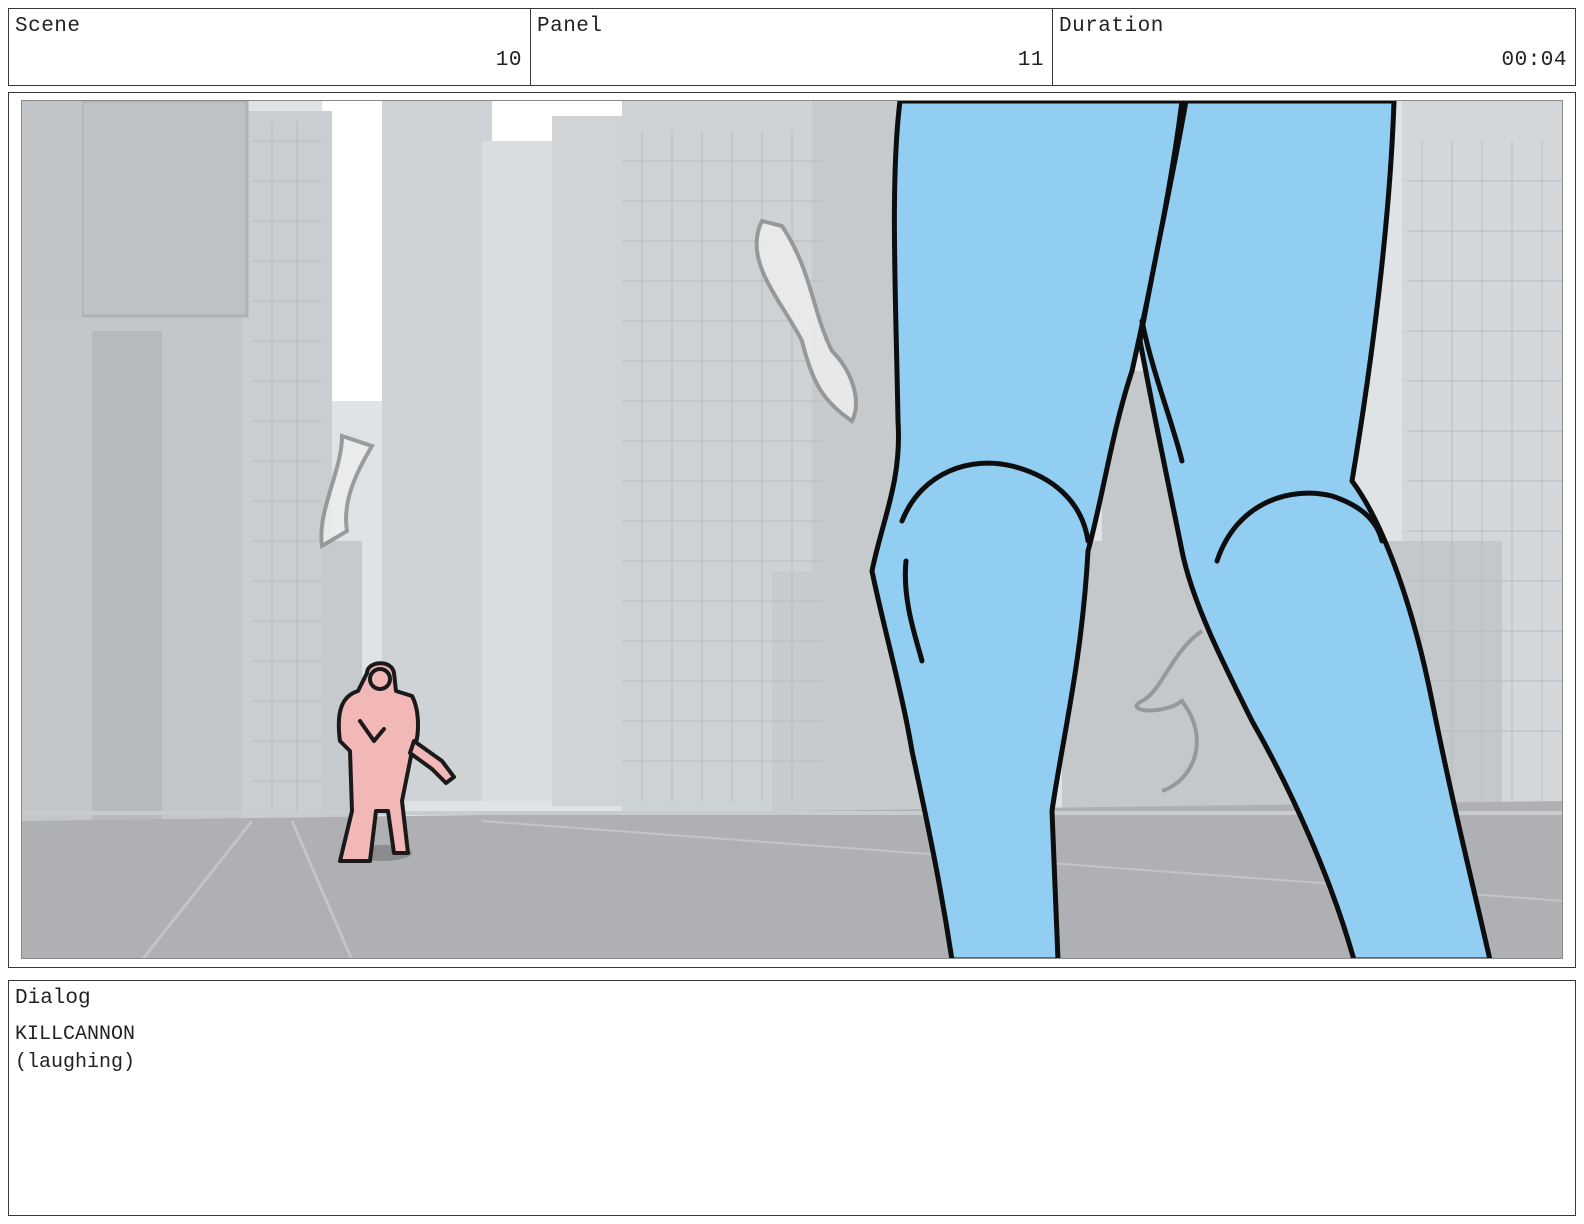 This screenshot has height=1224, width=1584. I want to click on panel-cell: Panel 11, so click(791, 47).